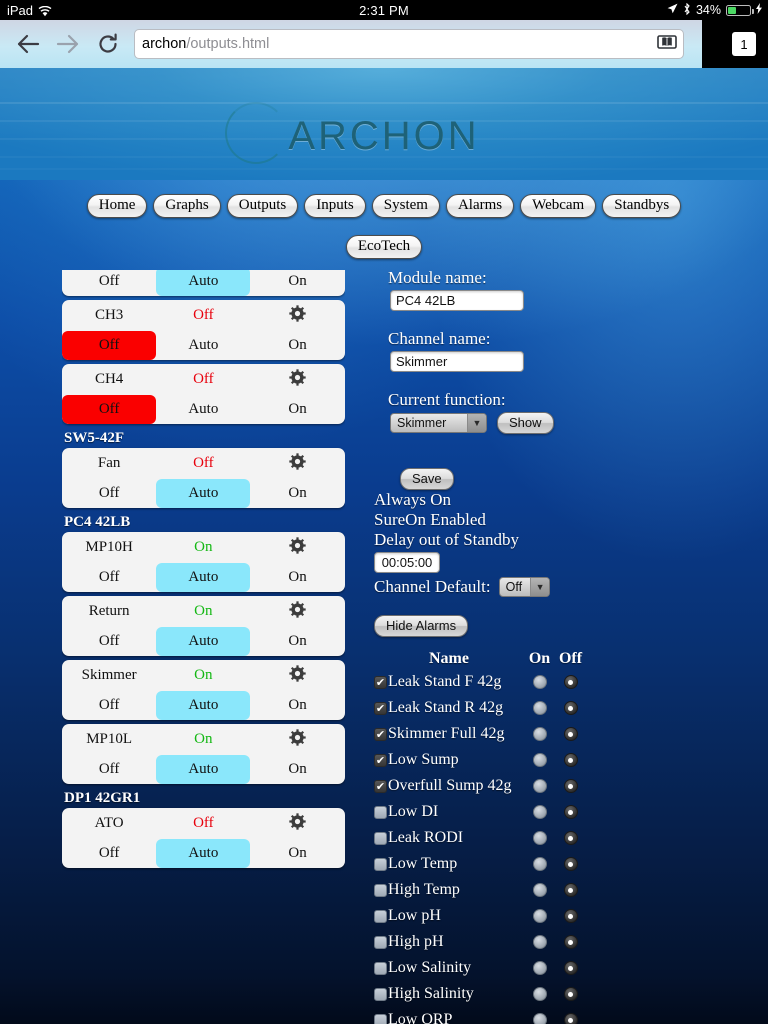  I want to click on nav-item-webcam: Webcam, so click(558, 206).